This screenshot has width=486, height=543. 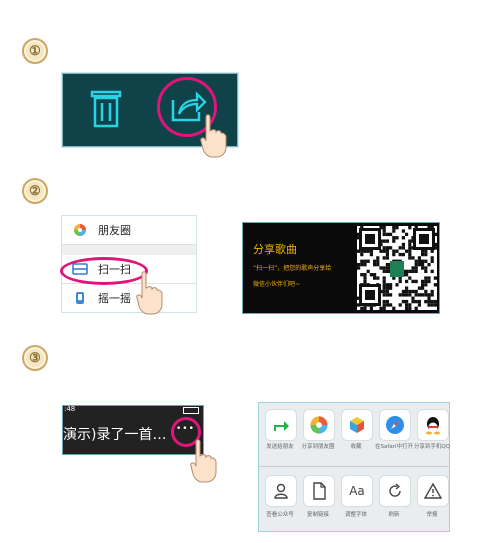 I want to click on phone-header: :48 演示)录了一首… •••, so click(x=133, y=430).